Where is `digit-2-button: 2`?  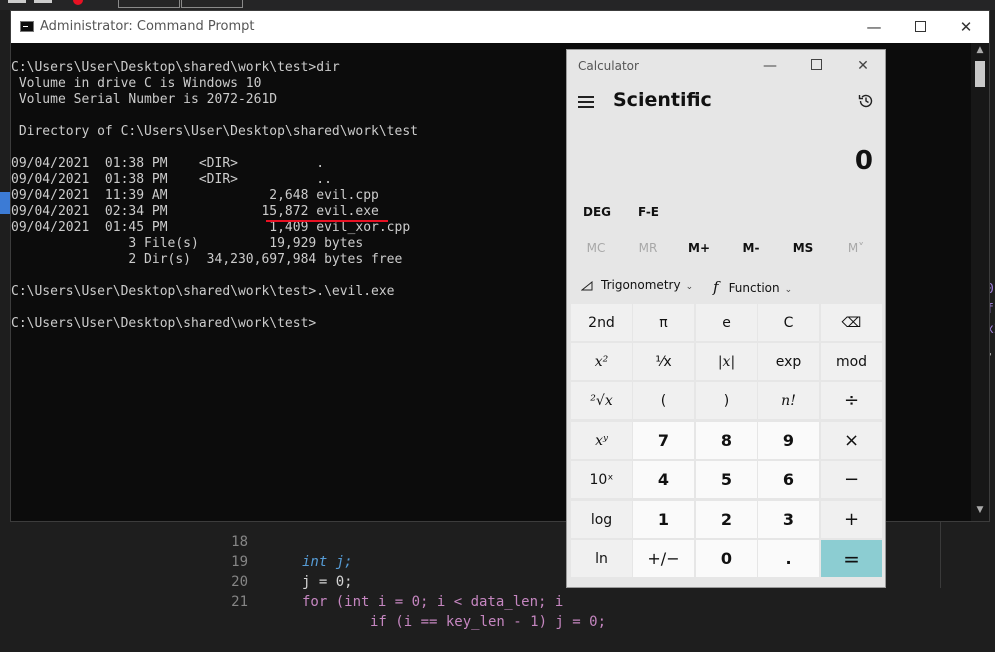
digit-2-button: 2 is located at coordinates (726, 519).